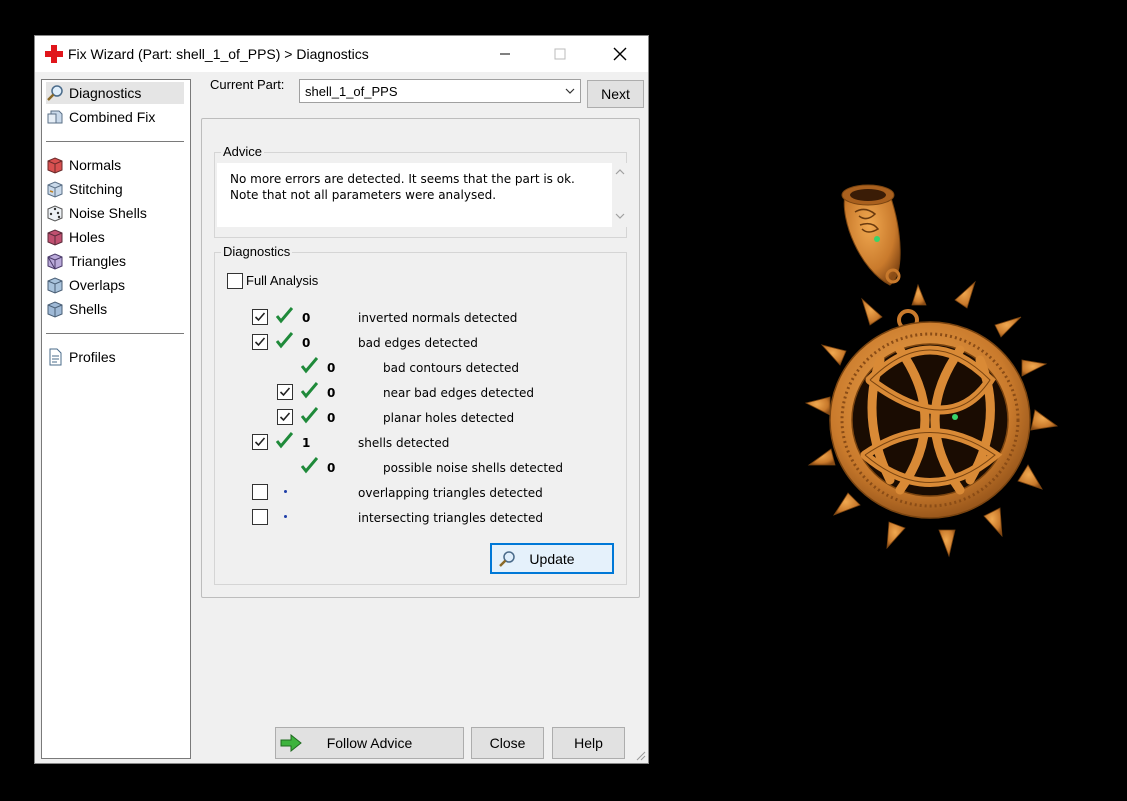 The width and height of the screenshot is (1127, 801). I want to click on sidebar-item-diagnostics: Diagnostics, so click(115, 93).